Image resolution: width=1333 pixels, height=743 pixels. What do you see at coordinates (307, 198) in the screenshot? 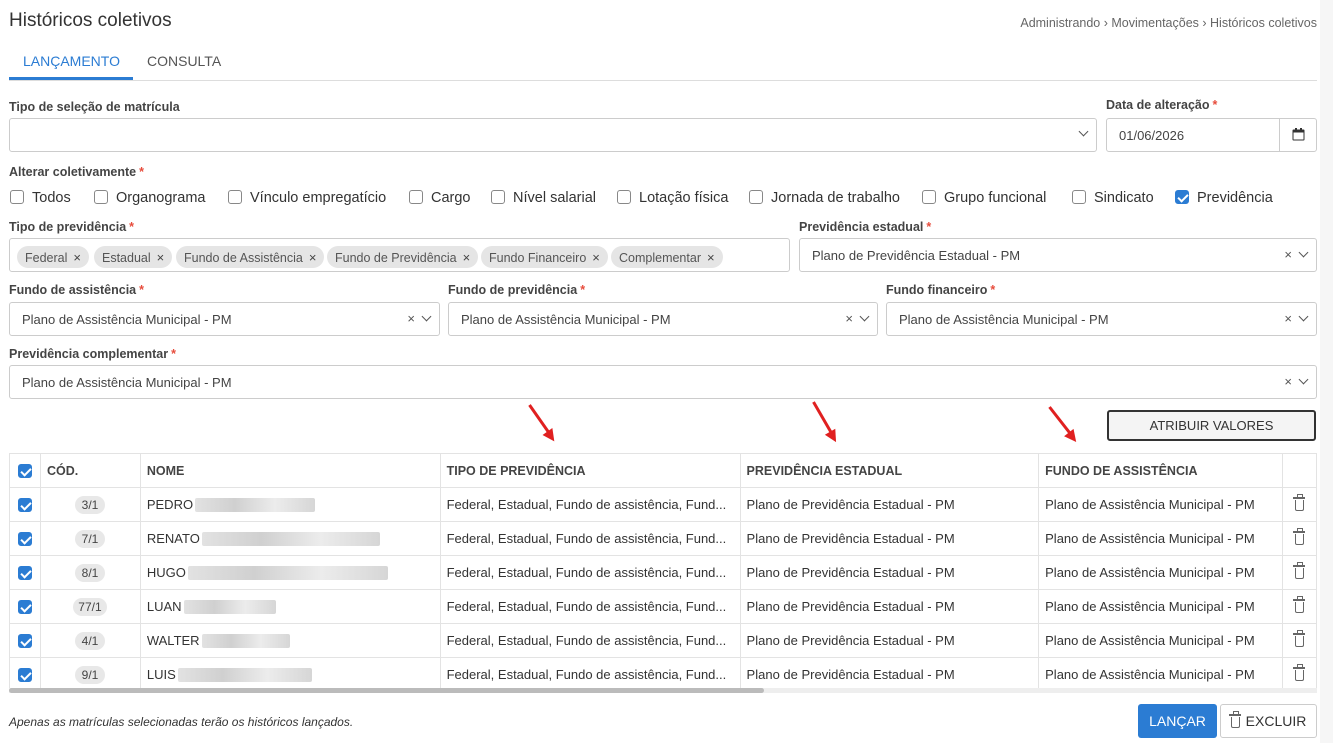
I see `option-vinculo: Vínculo empregatício` at bounding box center [307, 198].